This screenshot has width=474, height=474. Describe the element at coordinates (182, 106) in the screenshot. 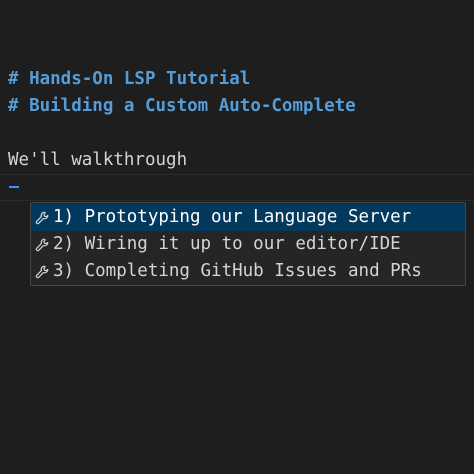

I see `markdown-heading-line: # Building a Custom Auto-Complete` at that location.